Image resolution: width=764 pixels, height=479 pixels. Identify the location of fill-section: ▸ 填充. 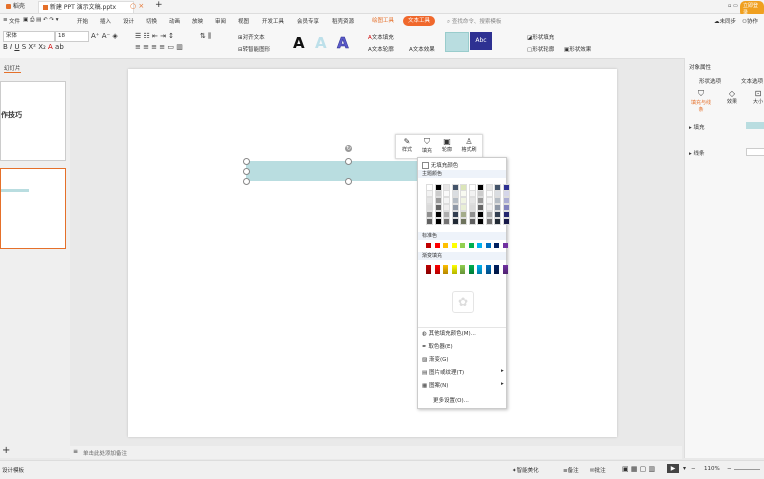
(697, 127).